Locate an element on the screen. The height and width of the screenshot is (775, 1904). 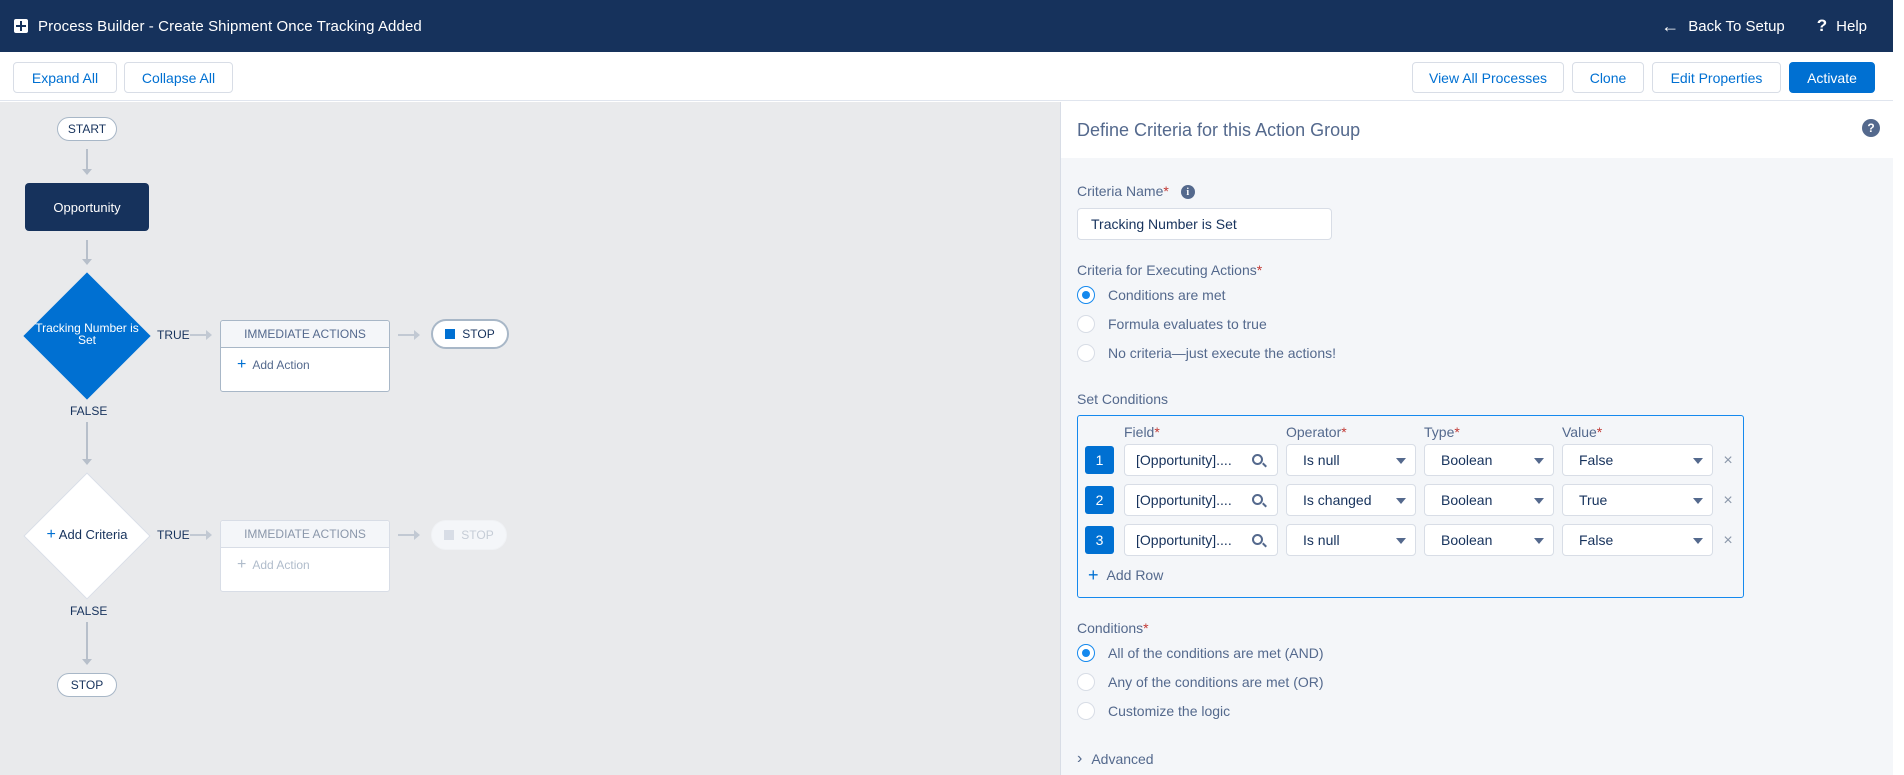
collapse-all-button: Collapse All is located at coordinates (178, 77).